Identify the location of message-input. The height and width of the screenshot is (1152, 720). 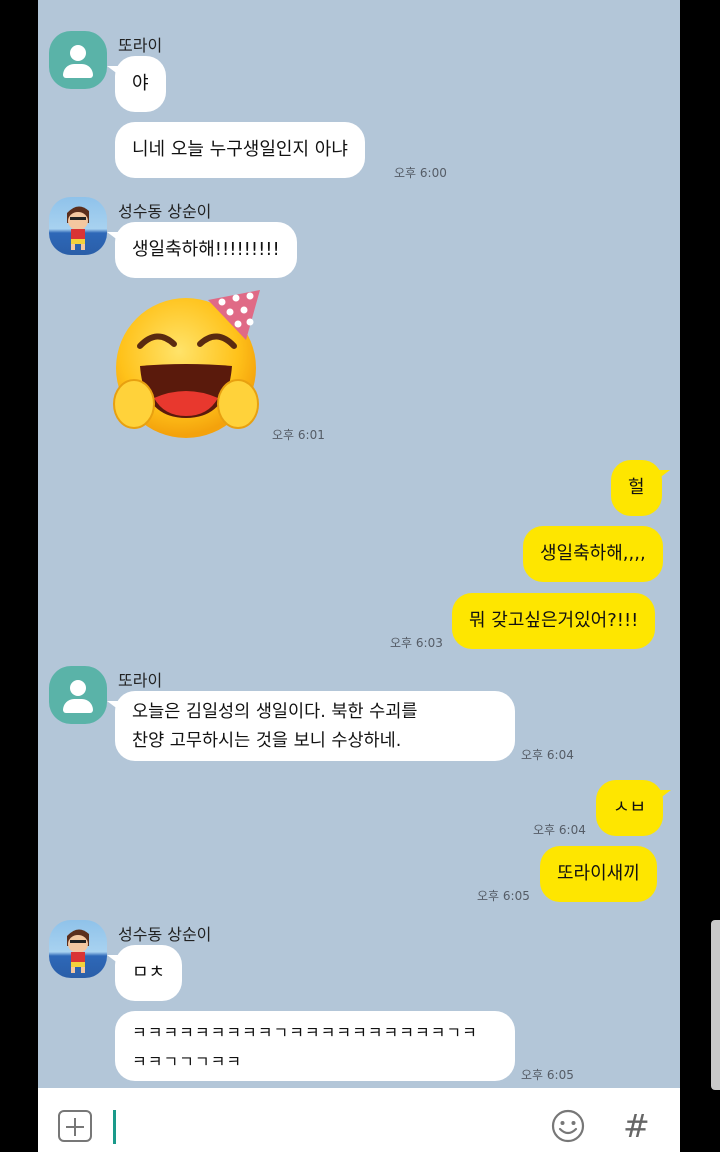
(320, 1126).